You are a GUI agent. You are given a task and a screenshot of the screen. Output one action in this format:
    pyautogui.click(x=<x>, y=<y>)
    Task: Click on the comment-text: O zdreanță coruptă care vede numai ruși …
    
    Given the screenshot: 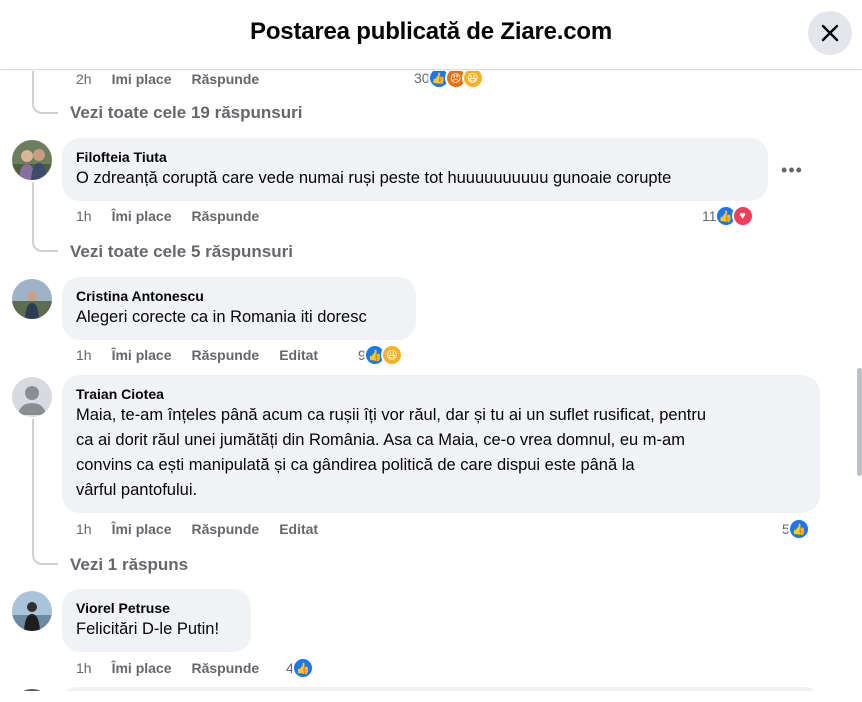 What is the action you would take?
    pyautogui.click(x=374, y=178)
    